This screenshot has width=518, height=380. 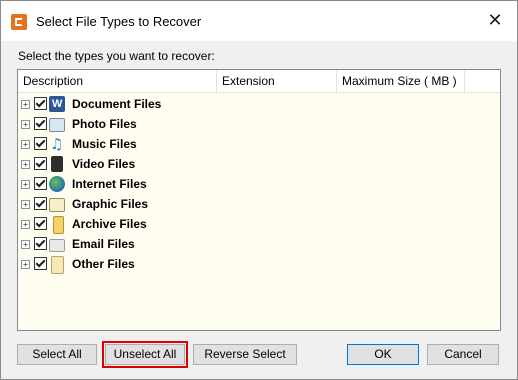 I want to click on list-item-label: Other Files, so click(x=103, y=264).